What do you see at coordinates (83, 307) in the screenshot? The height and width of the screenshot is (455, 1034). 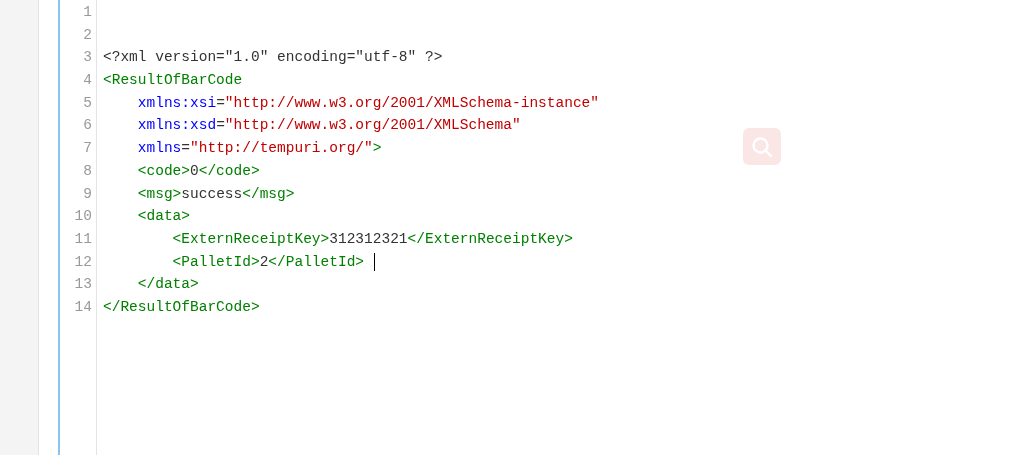 I see `line-number: 14` at bounding box center [83, 307].